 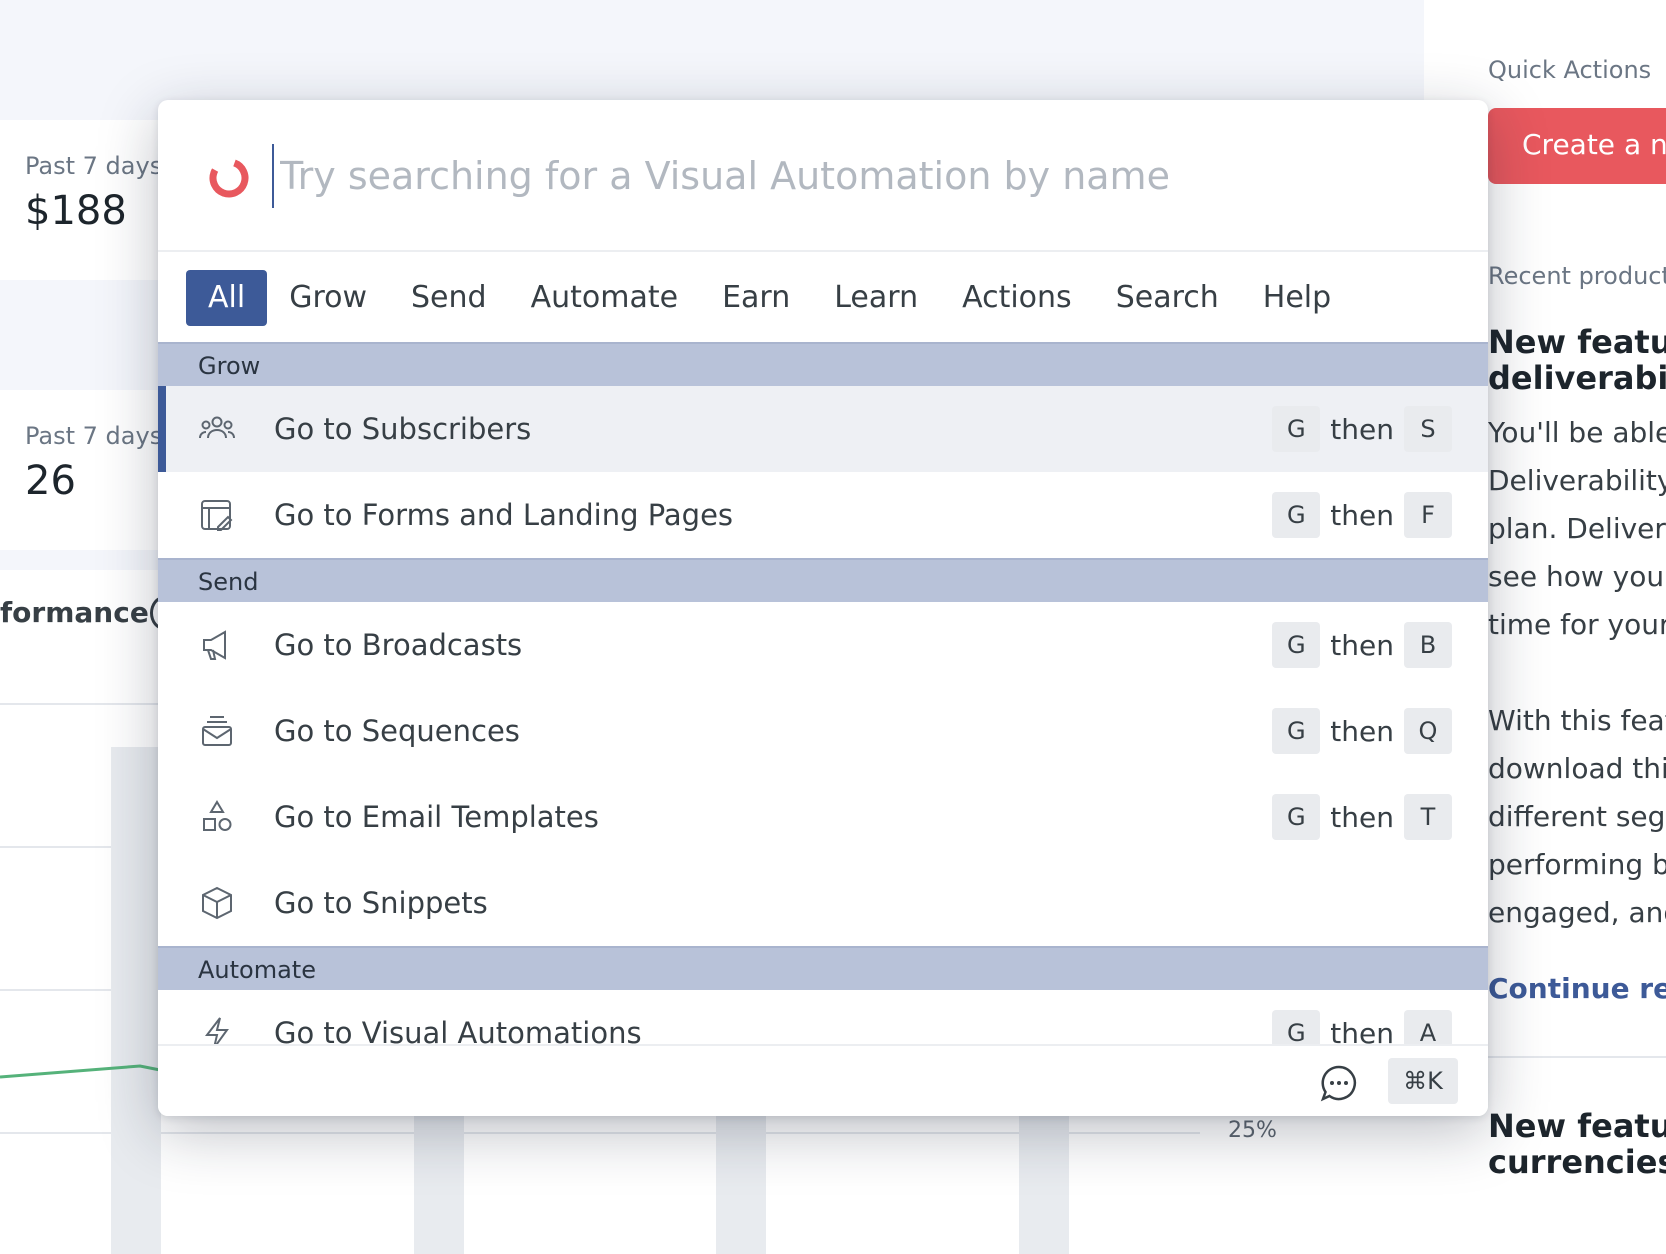 What do you see at coordinates (1017, 298) in the screenshot?
I see `tab-actions: Actions` at bounding box center [1017, 298].